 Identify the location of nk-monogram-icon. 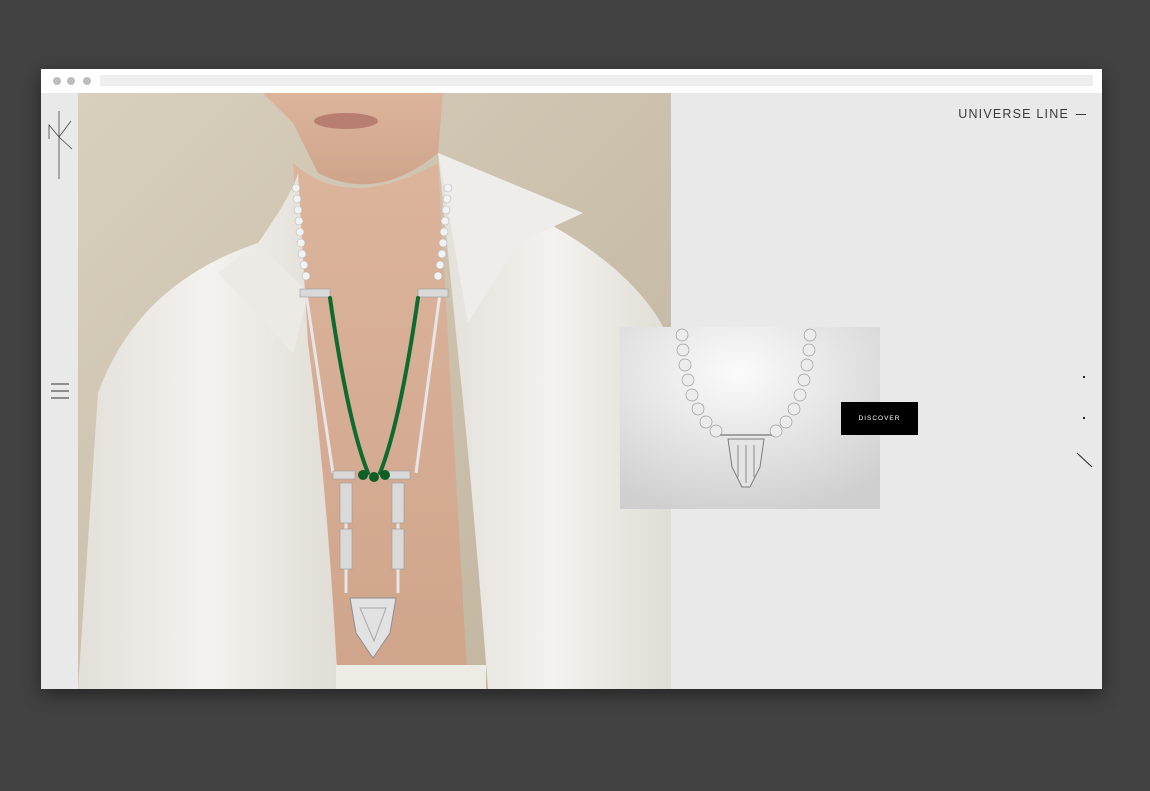
(59, 145).